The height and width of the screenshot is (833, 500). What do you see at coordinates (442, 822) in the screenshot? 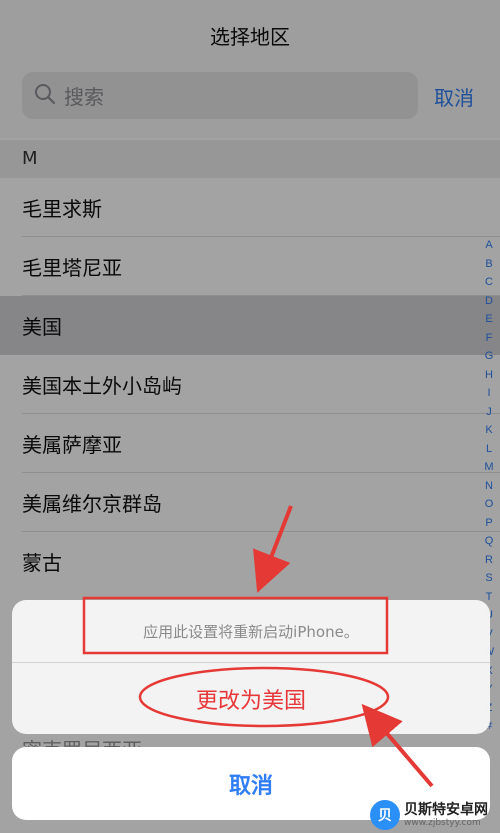
I see `watermark-url: www.zjbstyy.com` at bounding box center [442, 822].